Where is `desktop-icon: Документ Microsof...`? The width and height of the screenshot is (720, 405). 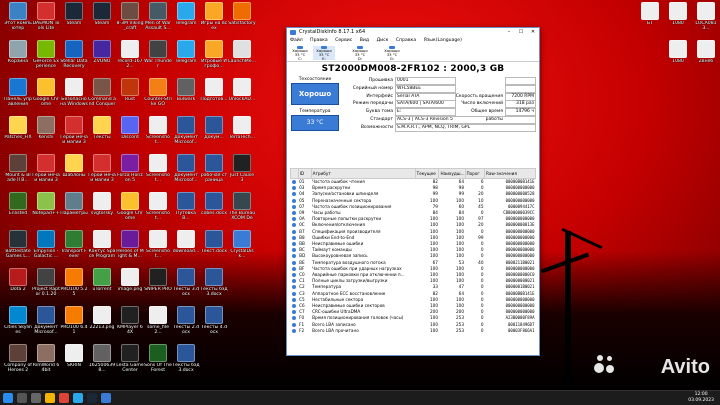 desktop-icon: Документ Microsof... is located at coordinates (186, 172).